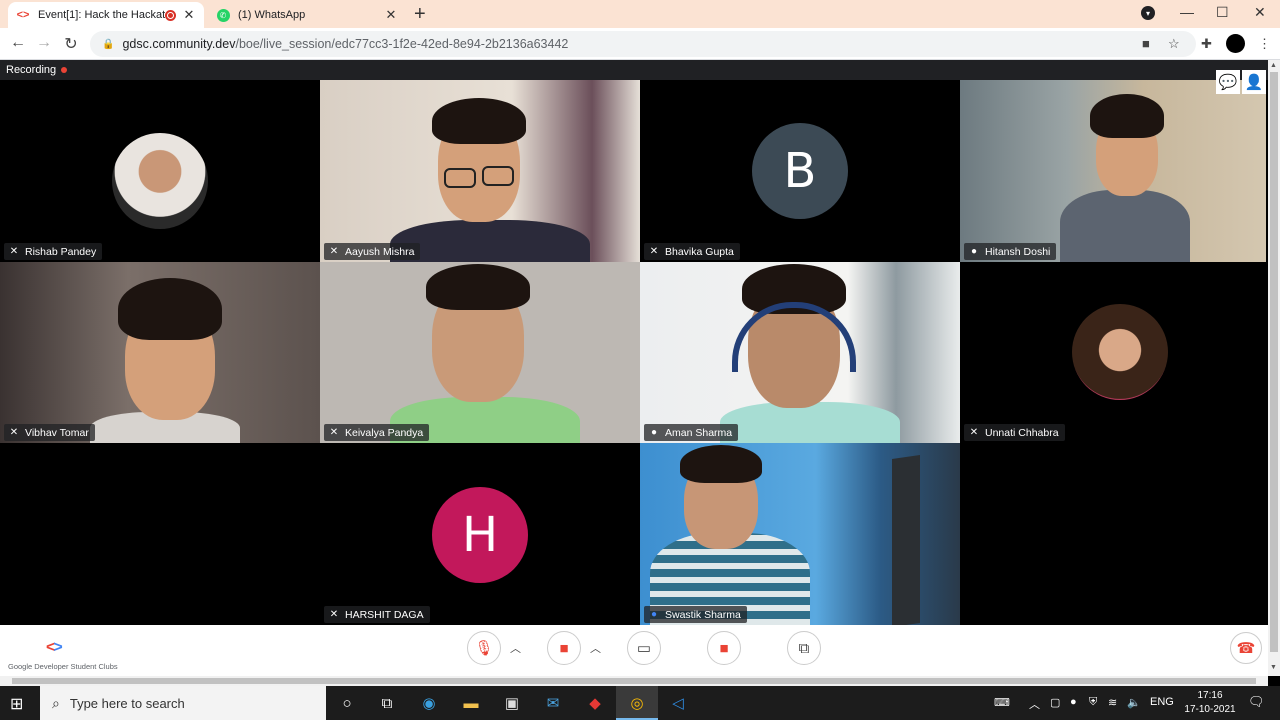 This screenshot has width=1280, height=720. What do you see at coordinates (63, 666) in the screenshot?
I see `brand-text: Google Developer Student Clubs` at bounding box center [63, 666].